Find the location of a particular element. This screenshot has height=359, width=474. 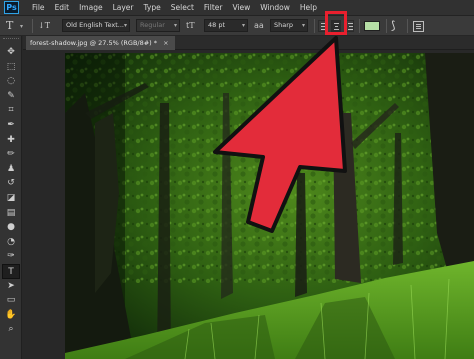

antialias-value: Sharp is located at coordinates (284, 25).